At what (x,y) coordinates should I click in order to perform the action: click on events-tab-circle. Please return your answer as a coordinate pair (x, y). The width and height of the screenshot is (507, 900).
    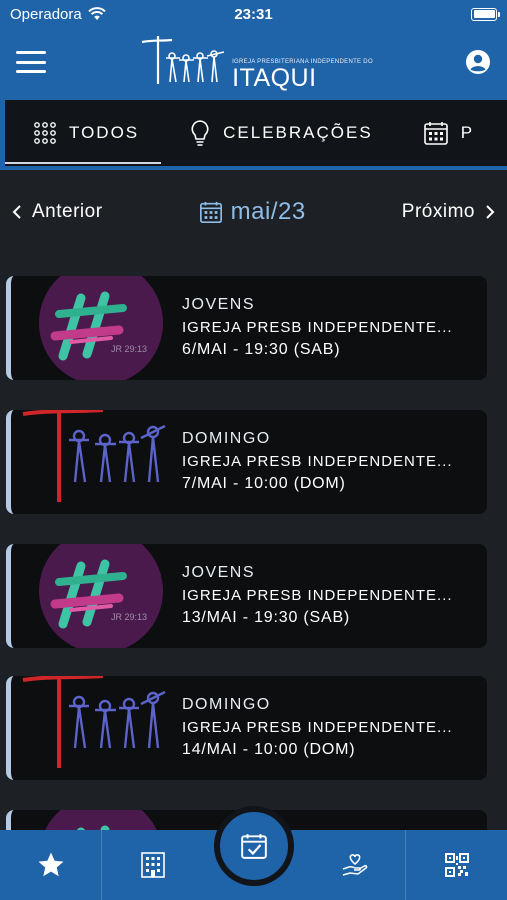
    Looking at the image, I should click on (253, 846).